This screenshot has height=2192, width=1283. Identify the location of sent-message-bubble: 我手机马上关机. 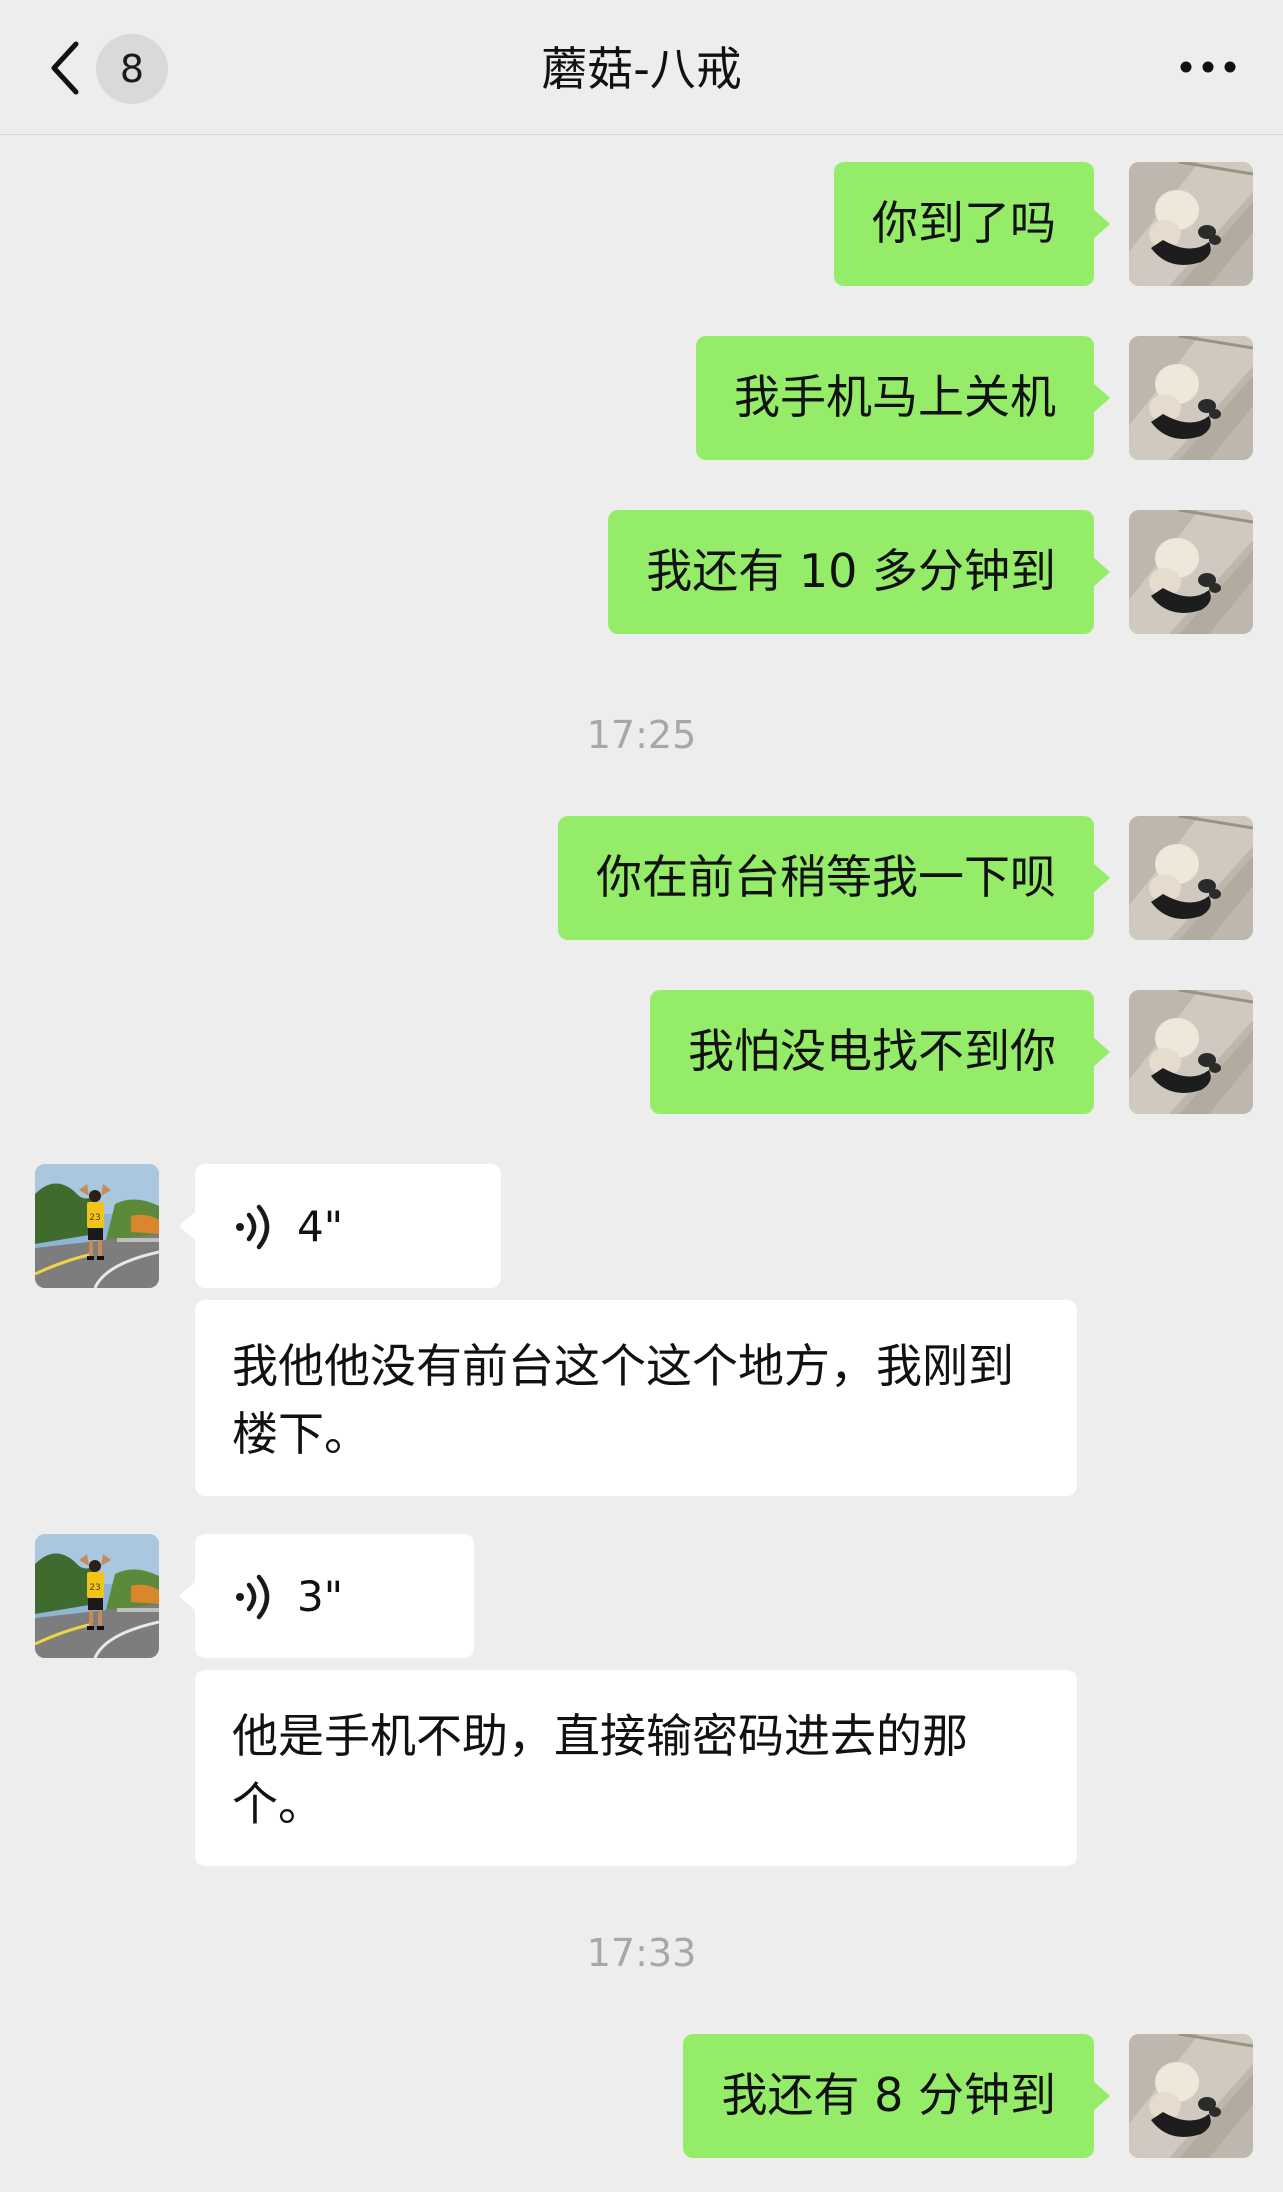
(903, 398).